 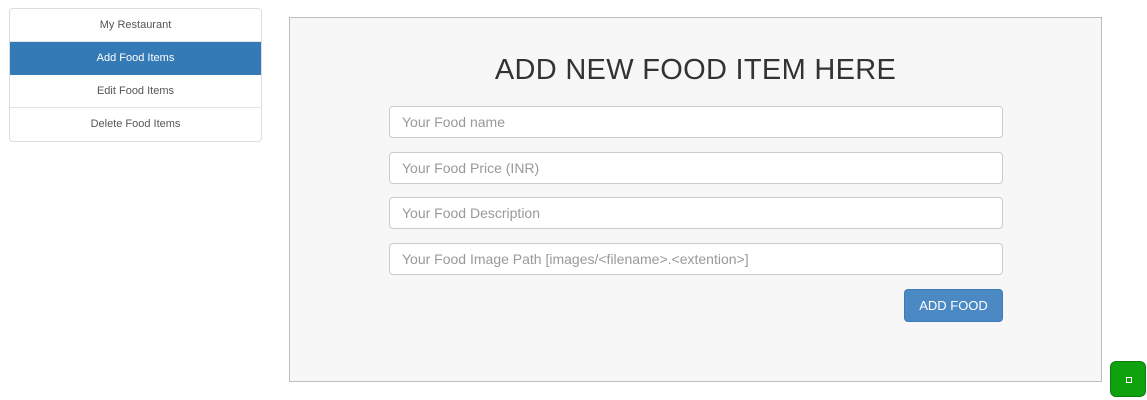 What do you see at coordinates (135, 91) in the screenshot?
I see `sidebar-item-edit-food-items: Edit Food Items` at bounding box center [135, 91].